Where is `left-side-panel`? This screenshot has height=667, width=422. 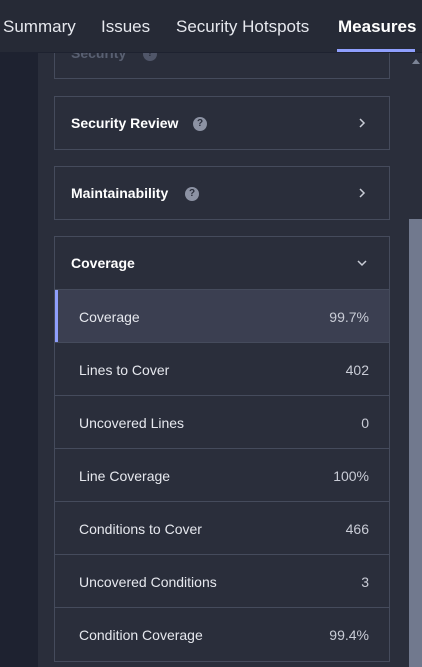
left-side-panel is located at coordinates (19, 360).